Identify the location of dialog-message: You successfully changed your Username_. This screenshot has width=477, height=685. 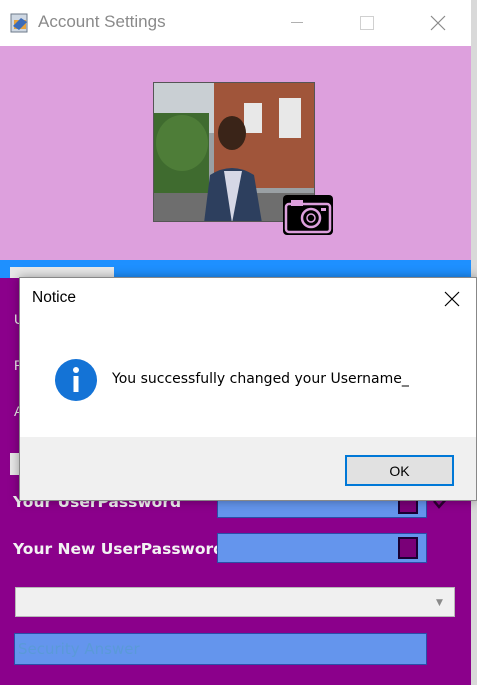
(260, 379).